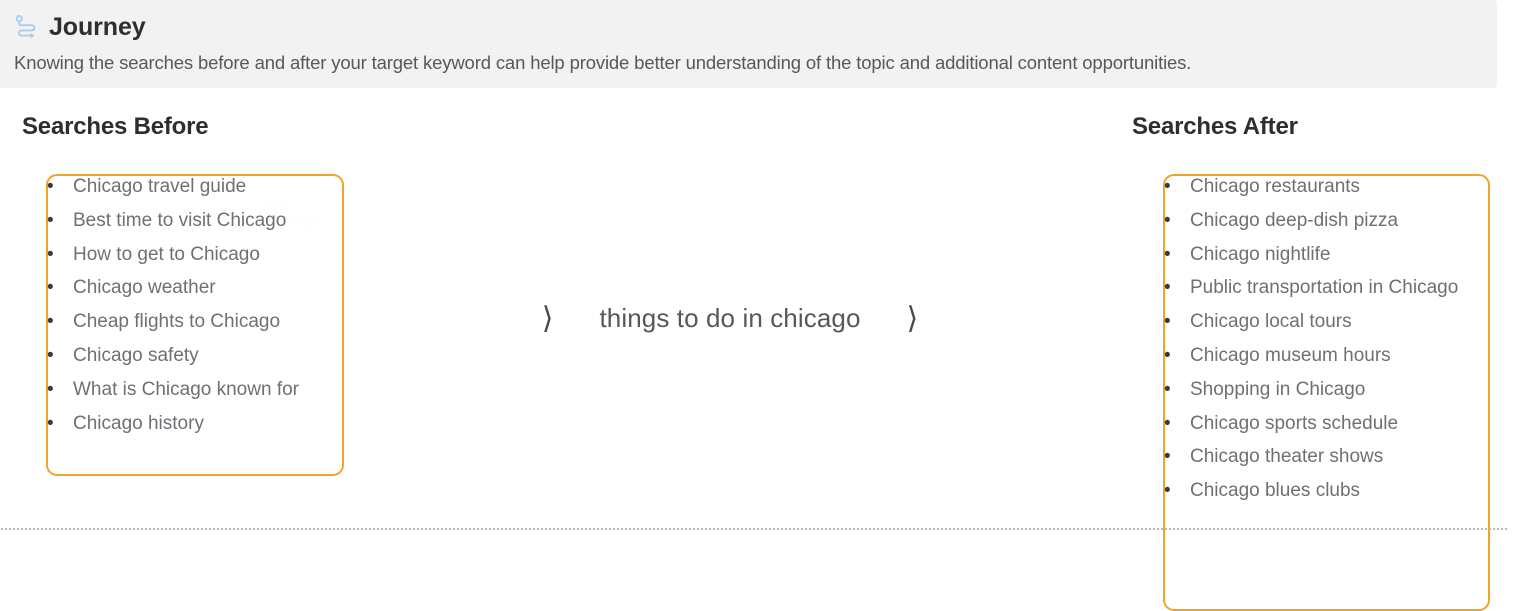 The image size is (1517, 611). What do you see at coordinates (115, 126) in the screenshot?
I see `searches-before-heading: Searches Before` at bounding box center [115, 126].